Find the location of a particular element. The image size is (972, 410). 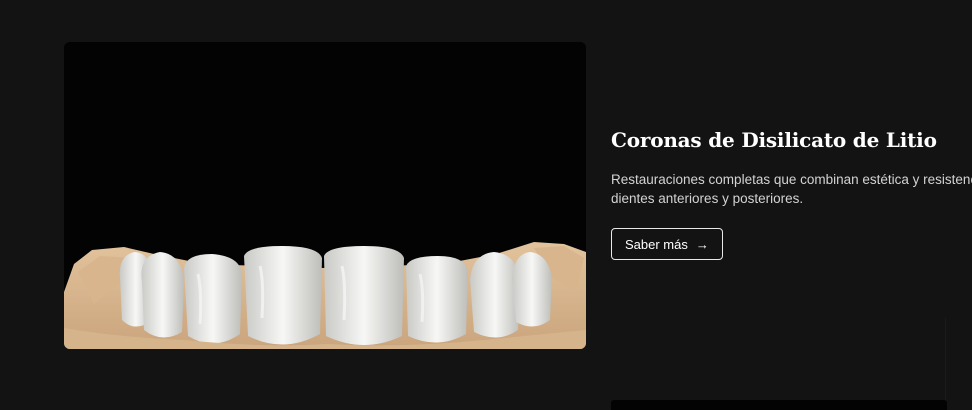

section-edge is located at coordinates (945, 362).